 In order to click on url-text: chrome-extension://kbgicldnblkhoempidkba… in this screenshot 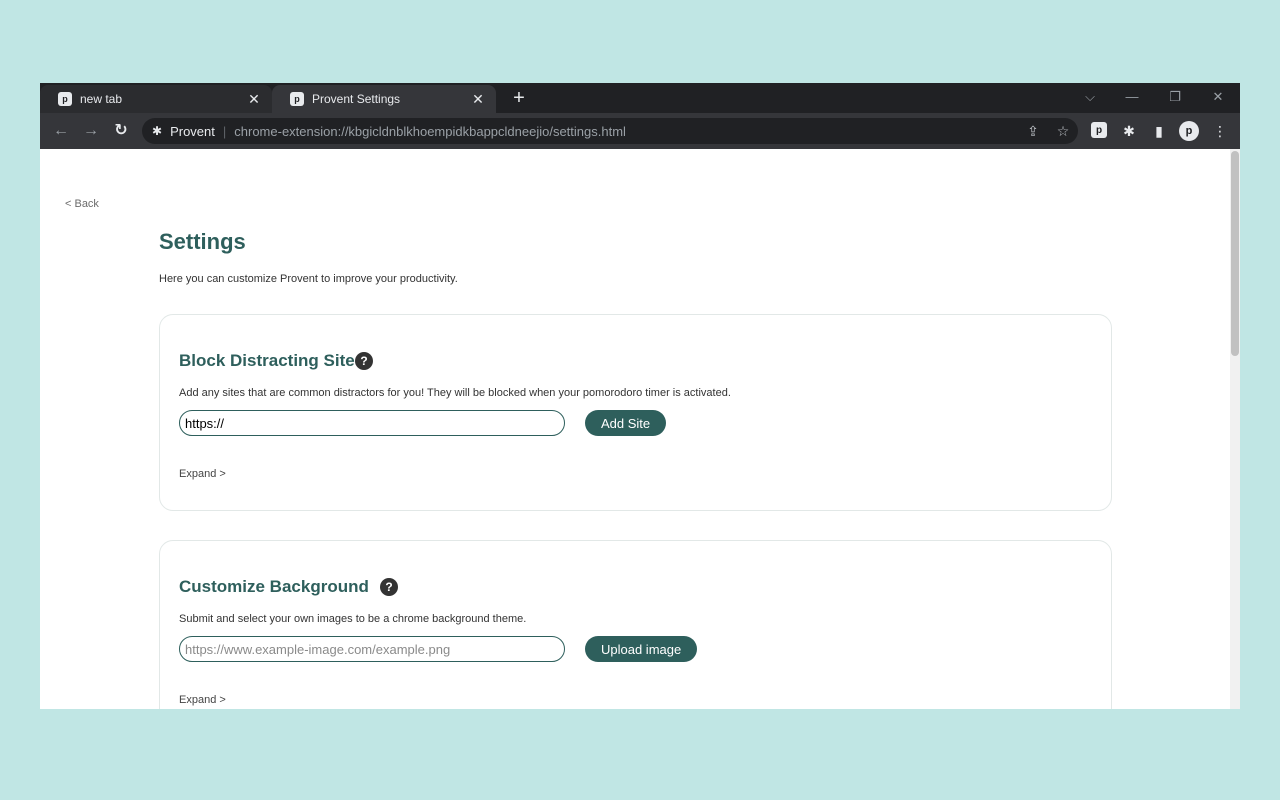, I will do `click(430, 131)`.